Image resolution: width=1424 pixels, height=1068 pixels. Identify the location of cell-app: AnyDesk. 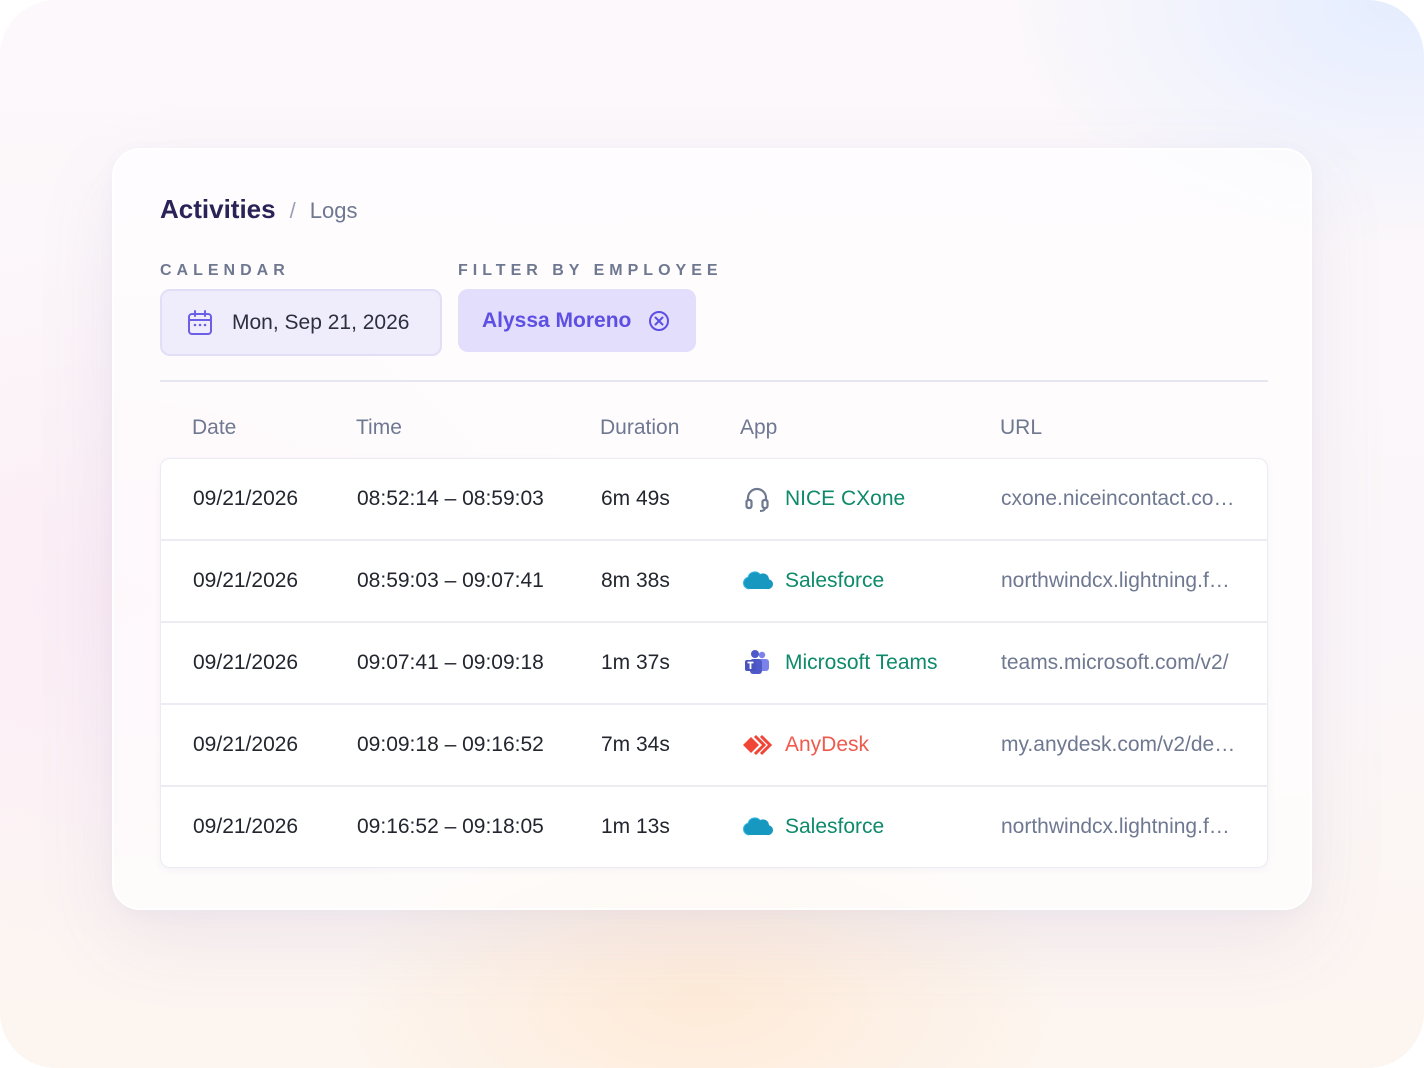
(805, 745).